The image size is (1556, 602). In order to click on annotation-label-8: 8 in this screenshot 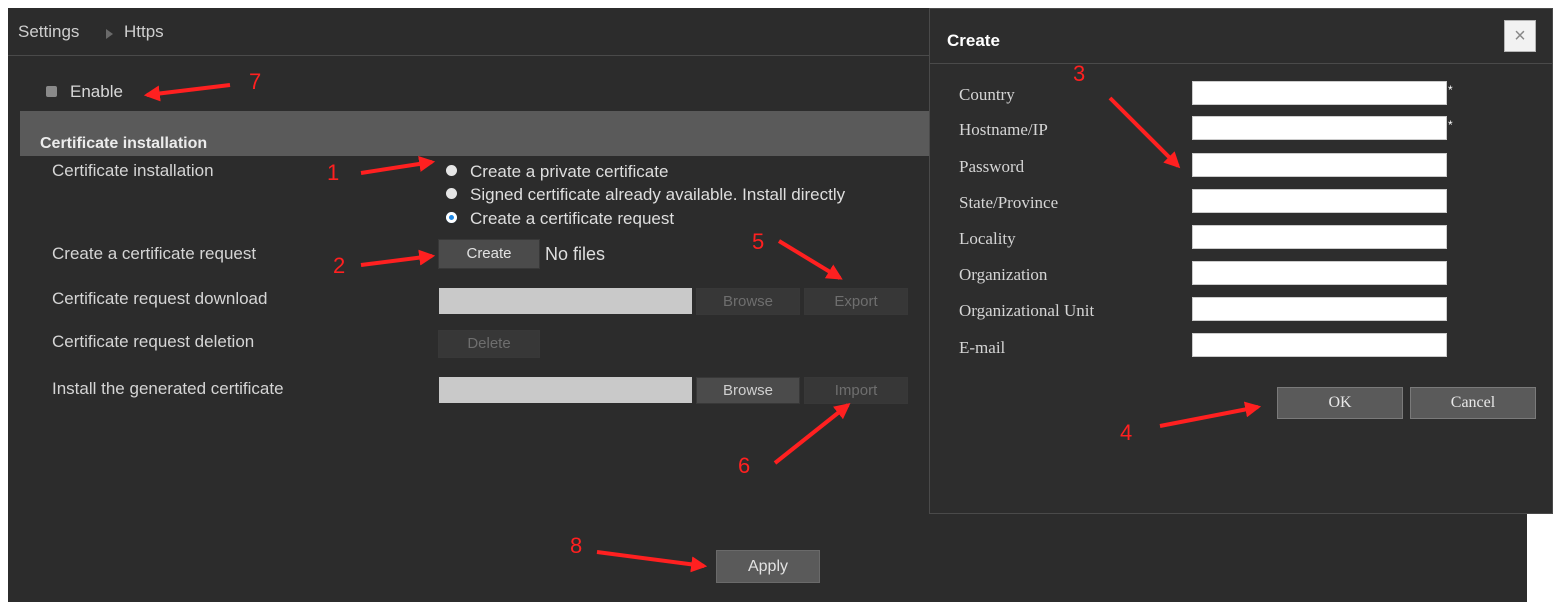, I will do `click(576, 545)`.